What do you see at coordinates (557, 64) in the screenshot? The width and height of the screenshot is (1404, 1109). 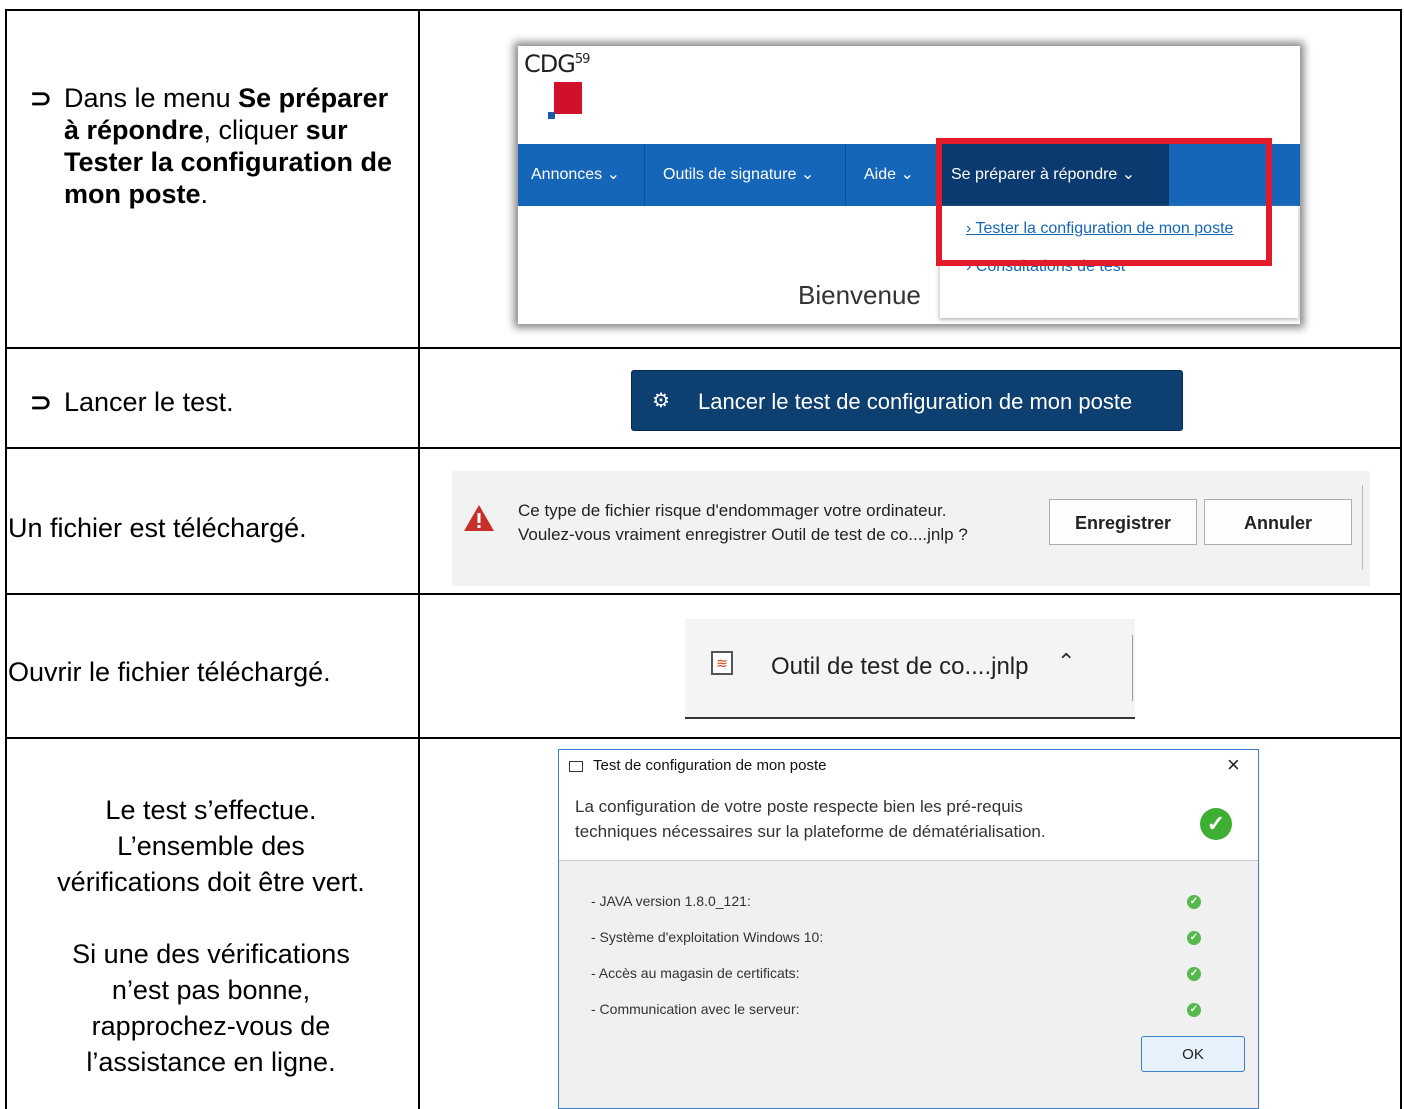 I see `cdg-logo: CDG59` at bounding box center [557, 64].